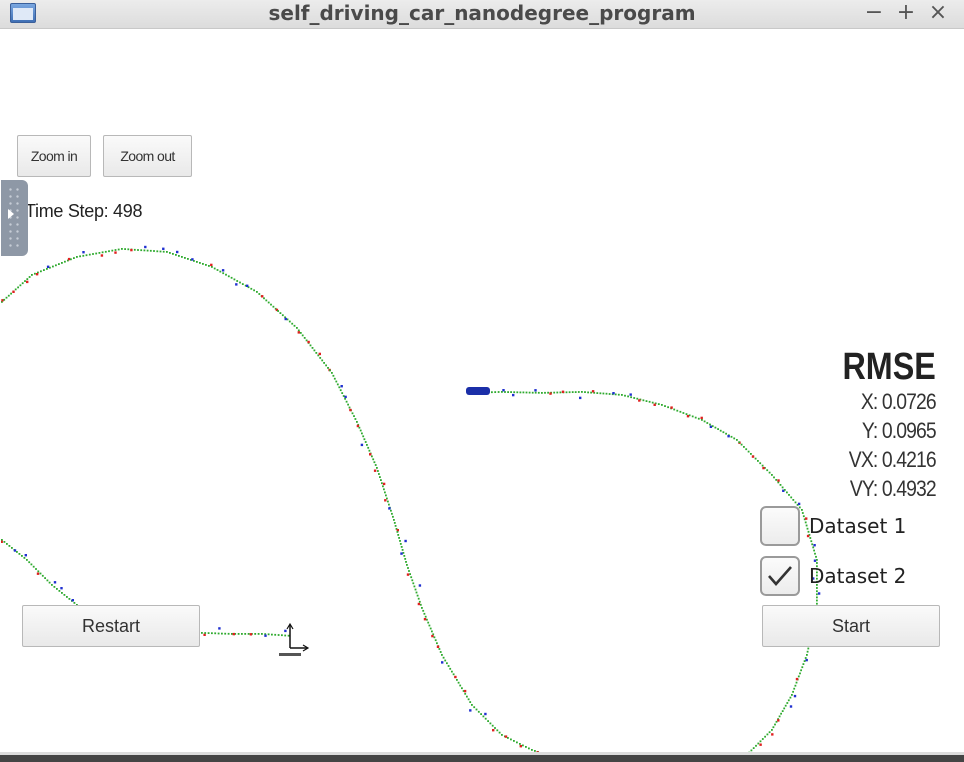 The width and height of the screenshot is (964, 762). I want to click on maximize-button: +, so click(906, 13).